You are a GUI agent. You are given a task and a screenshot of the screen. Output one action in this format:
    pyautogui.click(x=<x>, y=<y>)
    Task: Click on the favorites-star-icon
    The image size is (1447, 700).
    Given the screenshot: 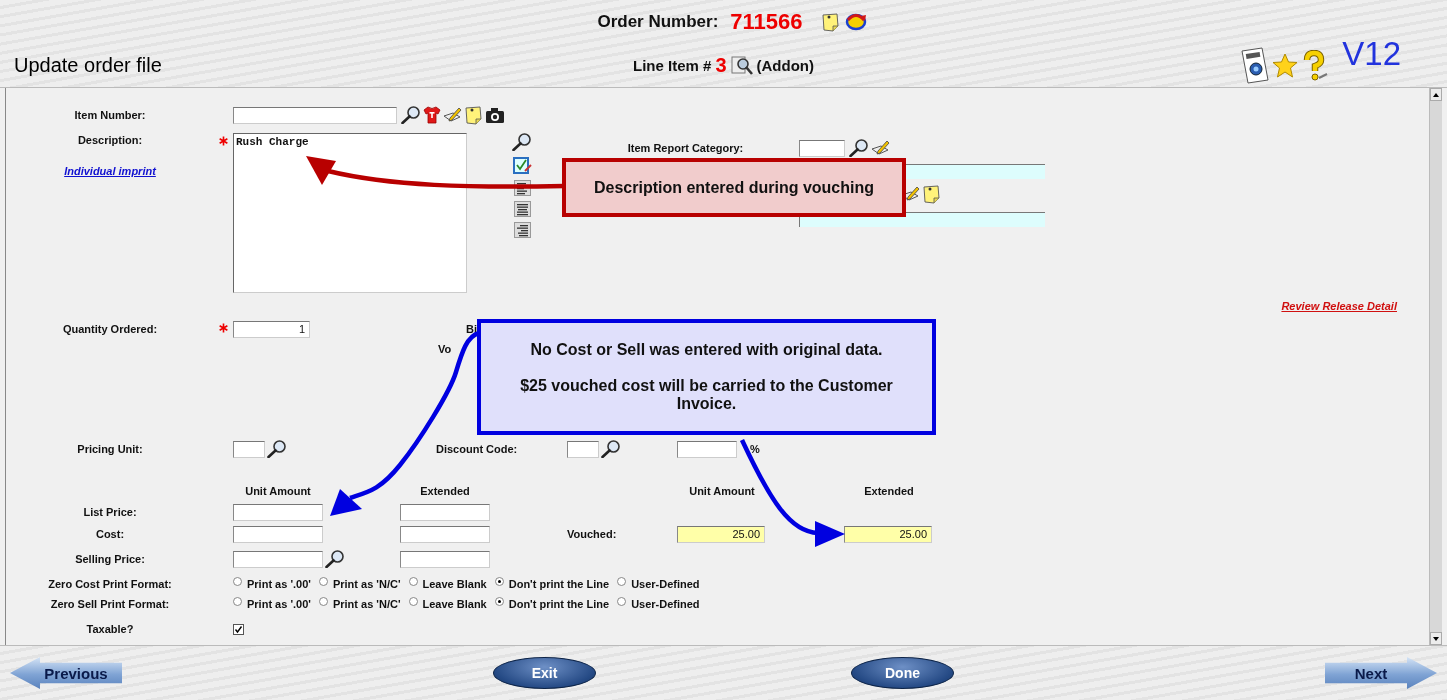 What is the action you would take?
    pyautogui.click(x=1285, y=65)
    